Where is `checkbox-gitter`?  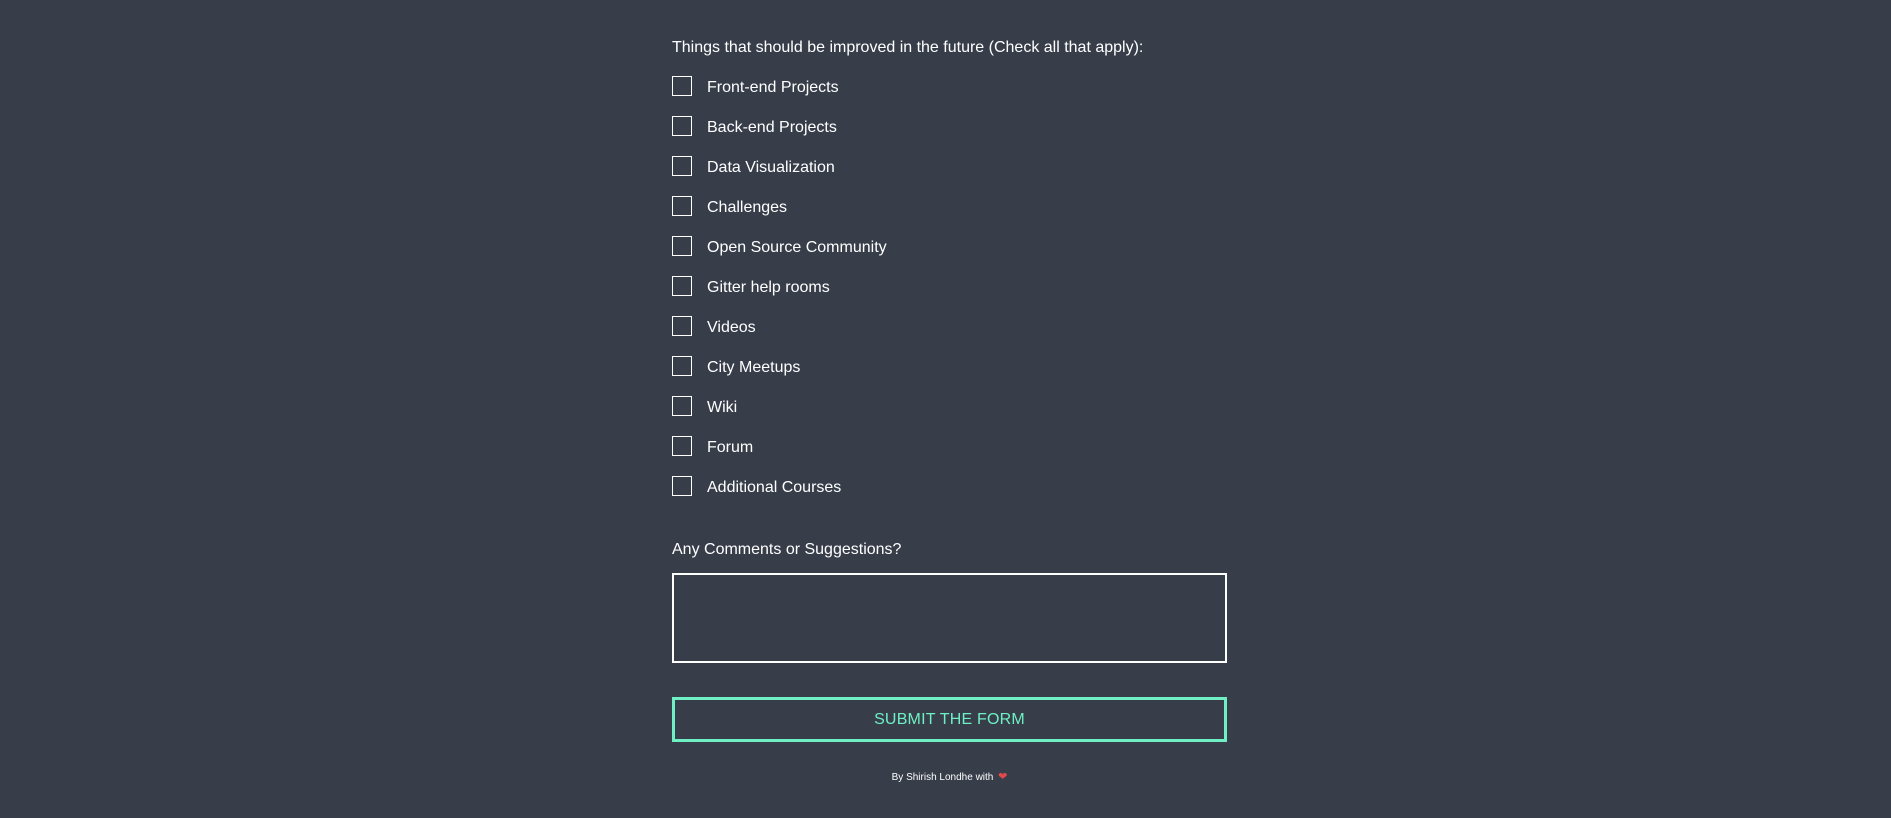
checkbox-gitter is located at coordinates (682, 286).